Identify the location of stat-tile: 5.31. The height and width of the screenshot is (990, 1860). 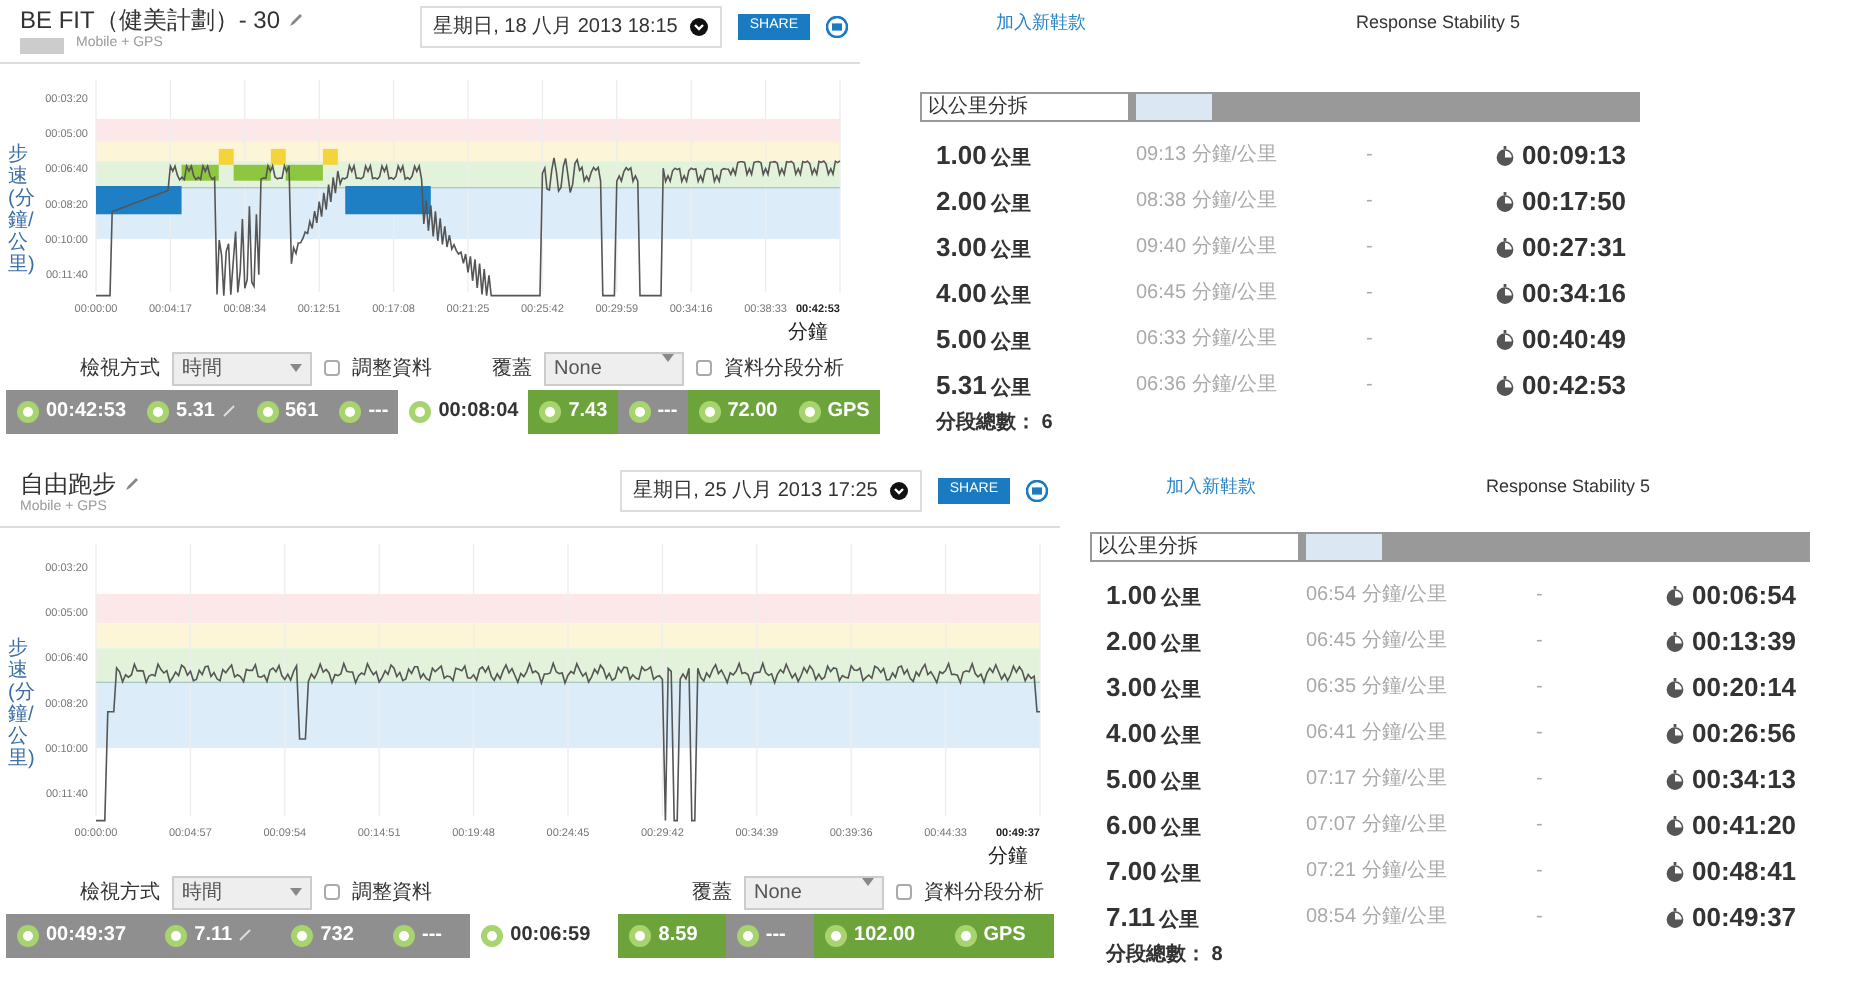
(190, 411).